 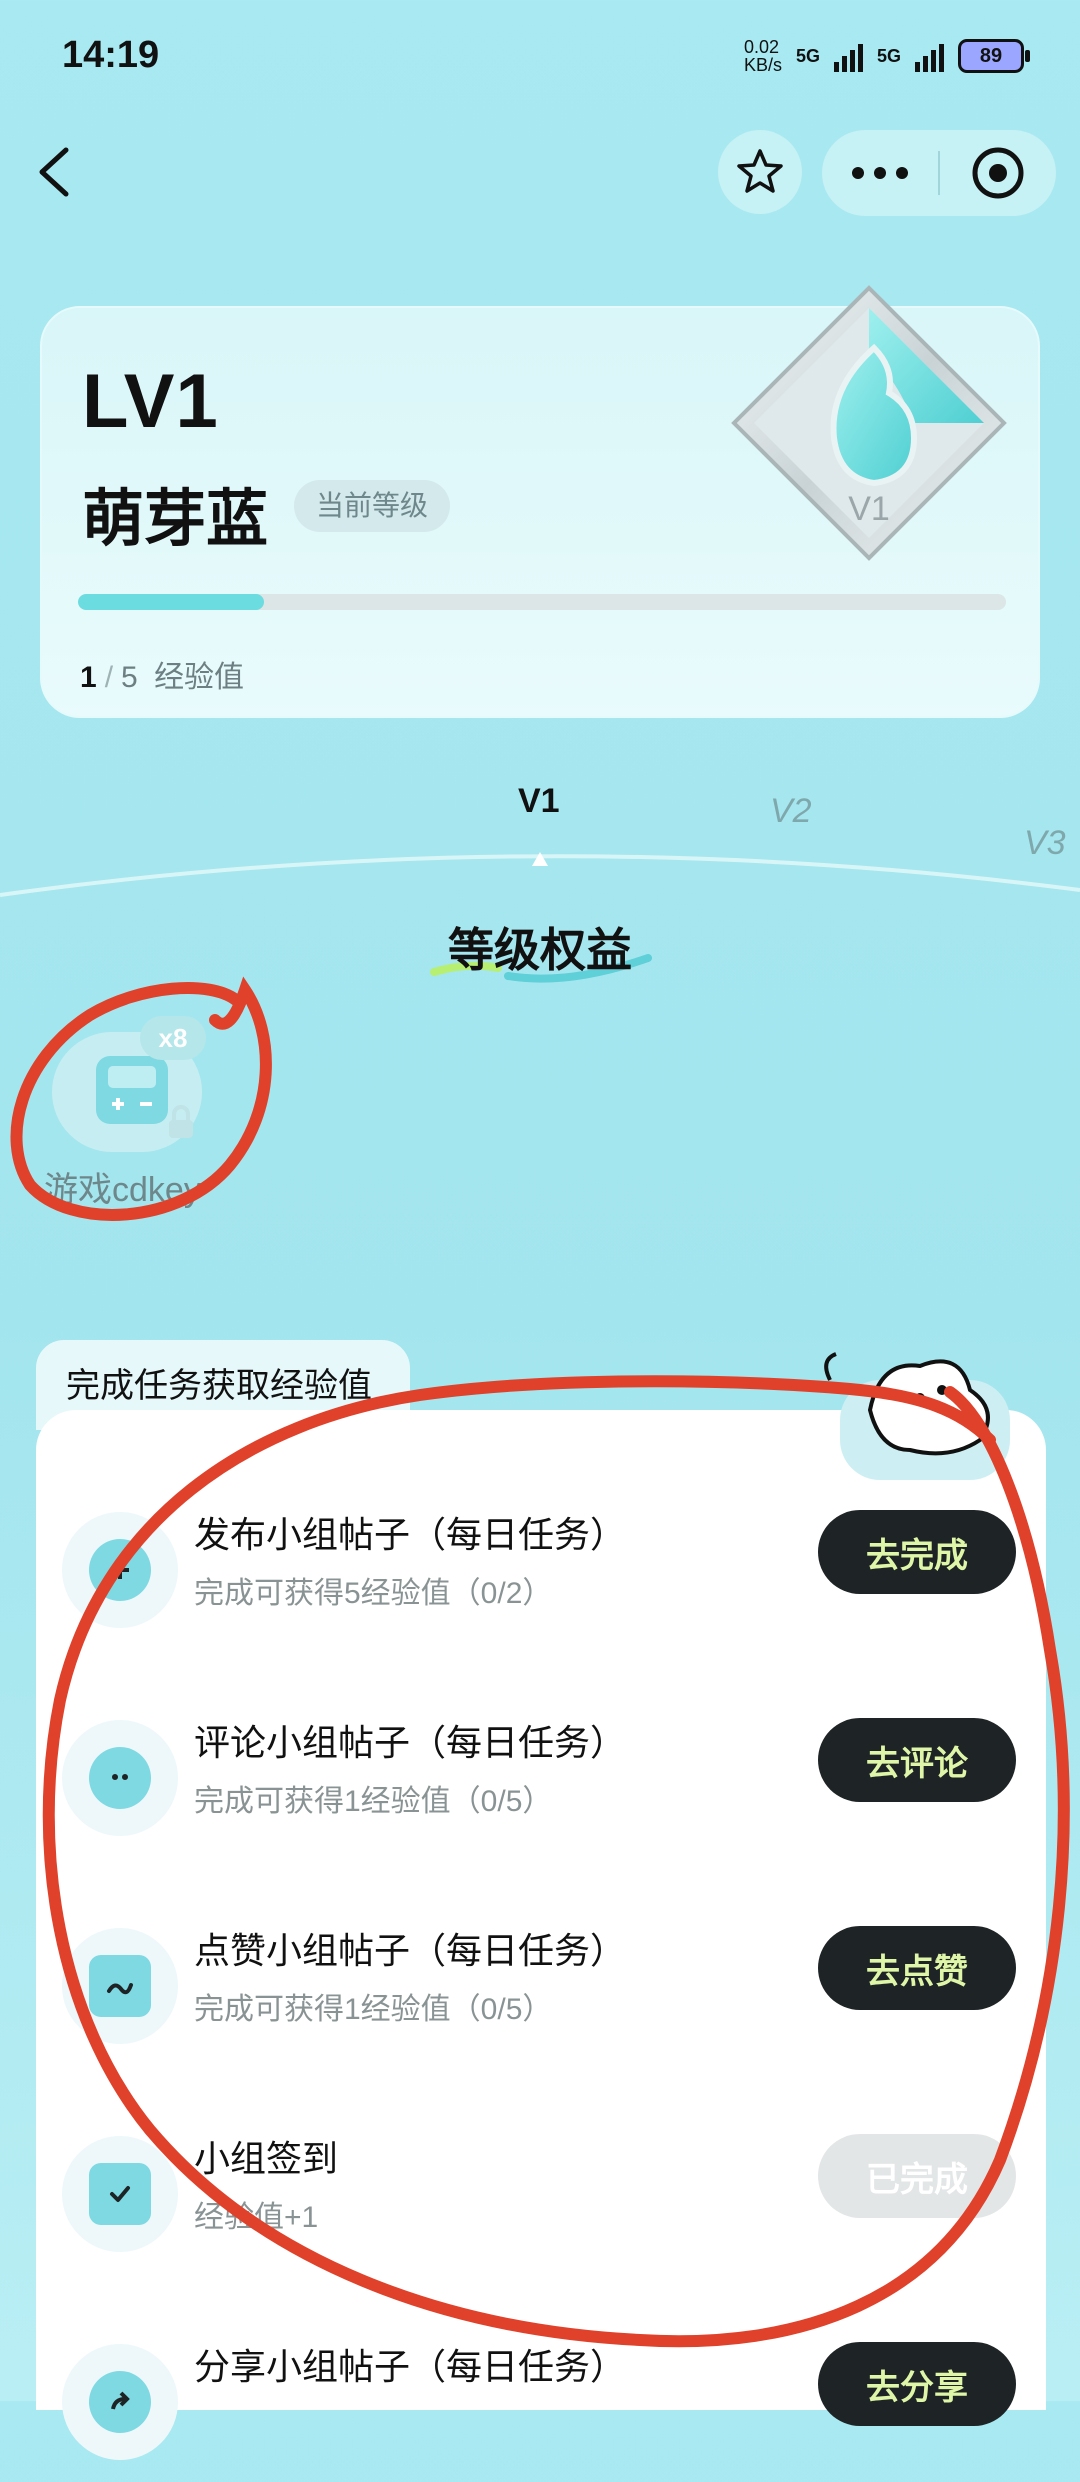 I want to click on star-icon, so click(x=760, y=171).